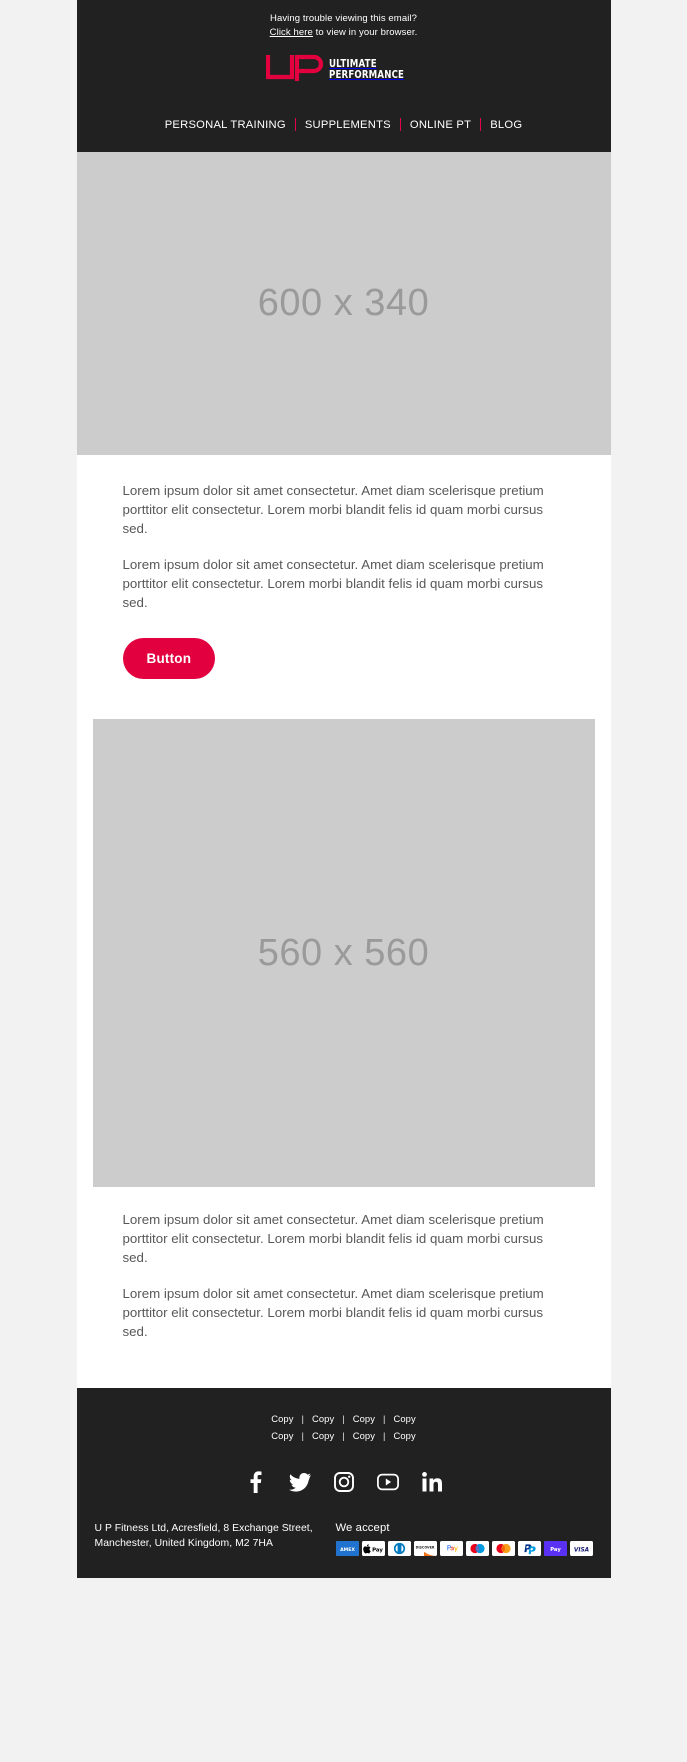 This screenshot has height=1762, width=687. I want to click on social-links-row, so click(344, 1481).